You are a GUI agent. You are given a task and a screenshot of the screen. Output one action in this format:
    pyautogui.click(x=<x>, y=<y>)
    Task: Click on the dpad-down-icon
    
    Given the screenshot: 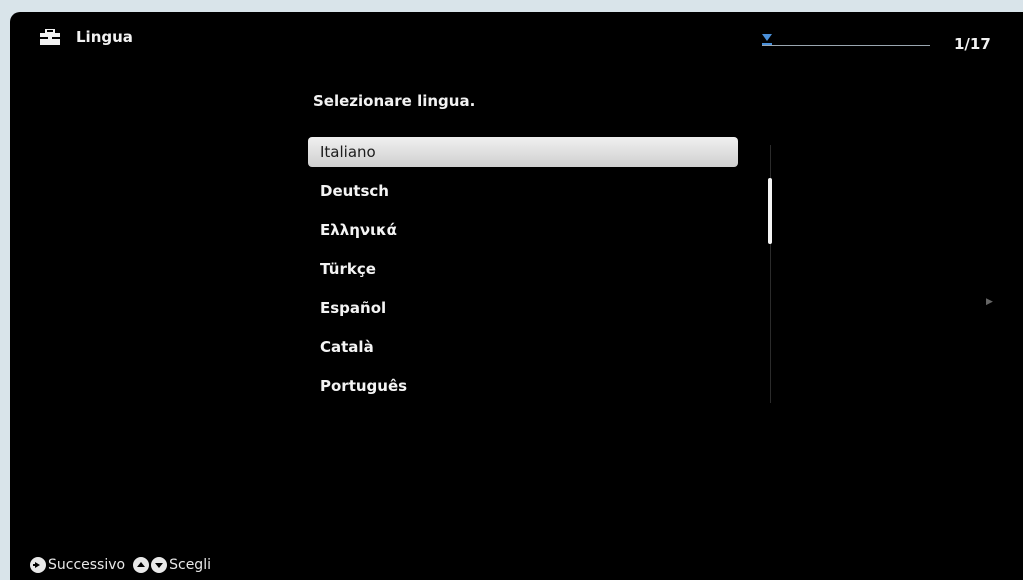 What is the action you would take?
    pyautogui.click(x=159, y=565)
    